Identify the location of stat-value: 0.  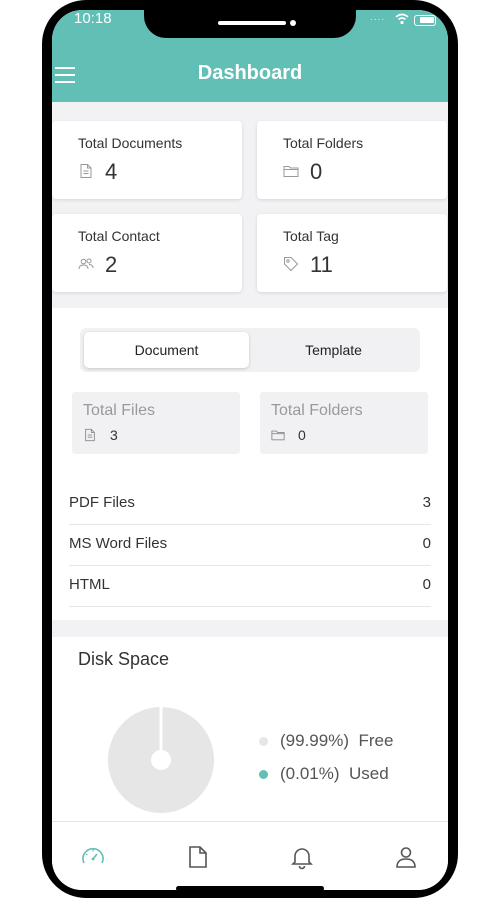
(316, 171).